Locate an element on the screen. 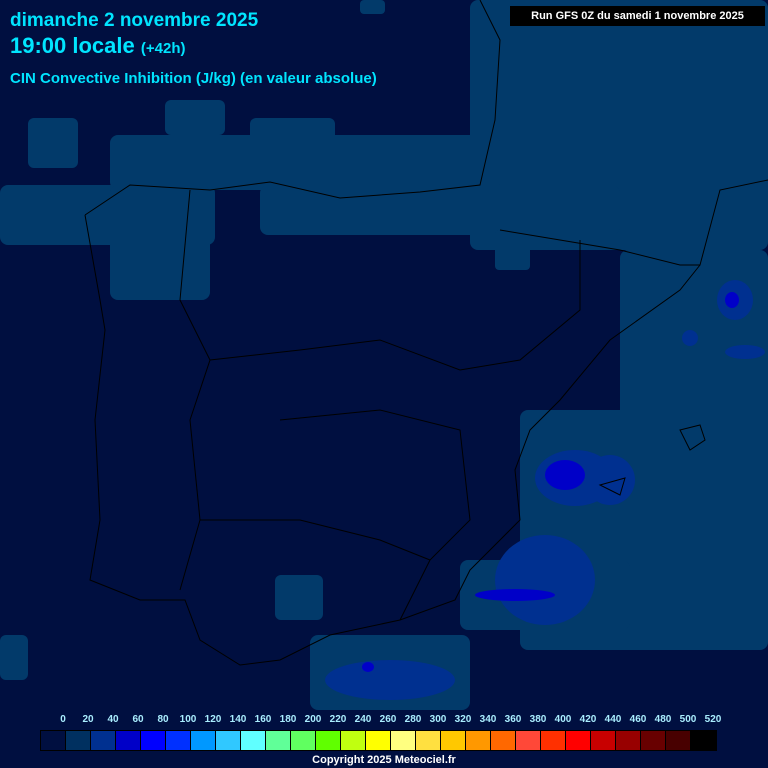  run-info: Run GFS 0Z du samedi 1 novembre 2025 is located at coordinates (637, 16).